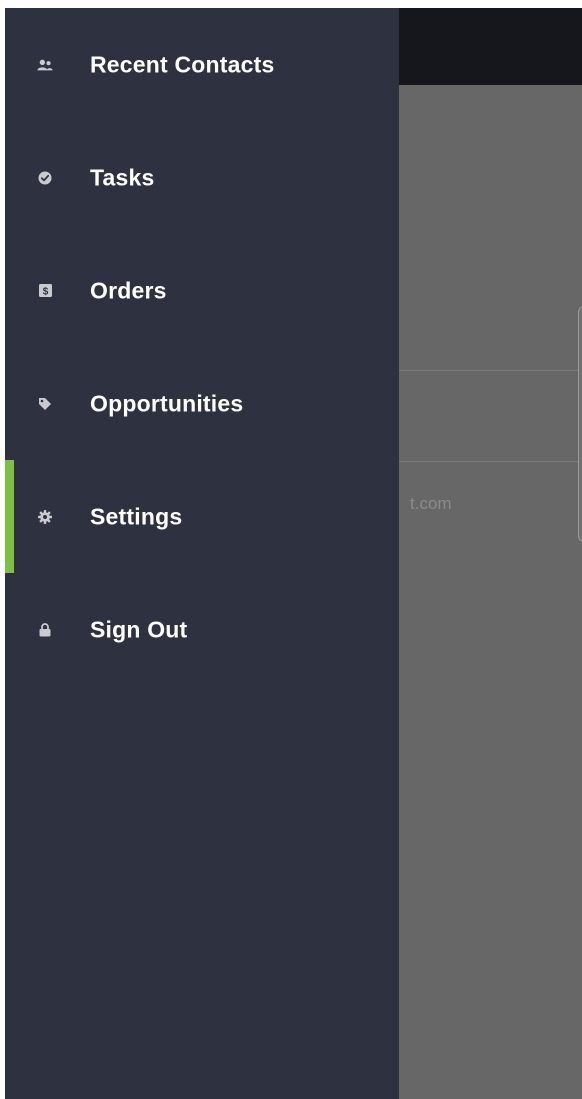  What do you see at coordinates (202, 629) in the screenshot?
I see `nav-item-sign-out: Sign Out` at bounding box center [202, 629].